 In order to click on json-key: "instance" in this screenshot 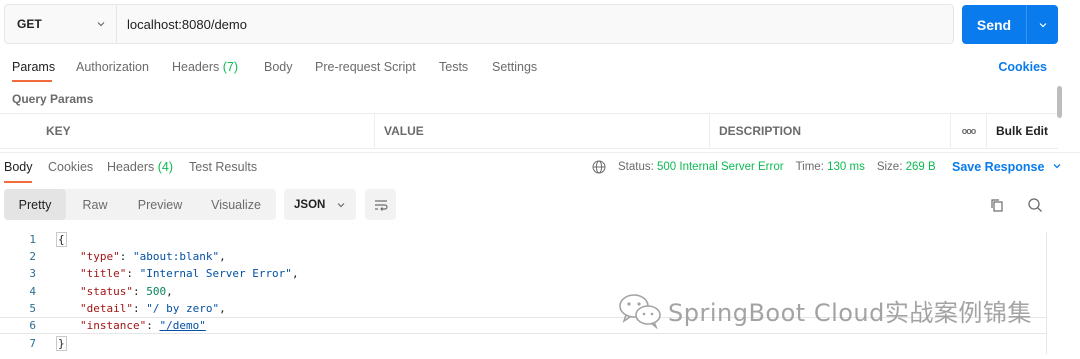, I will do `click(113, 325)`.